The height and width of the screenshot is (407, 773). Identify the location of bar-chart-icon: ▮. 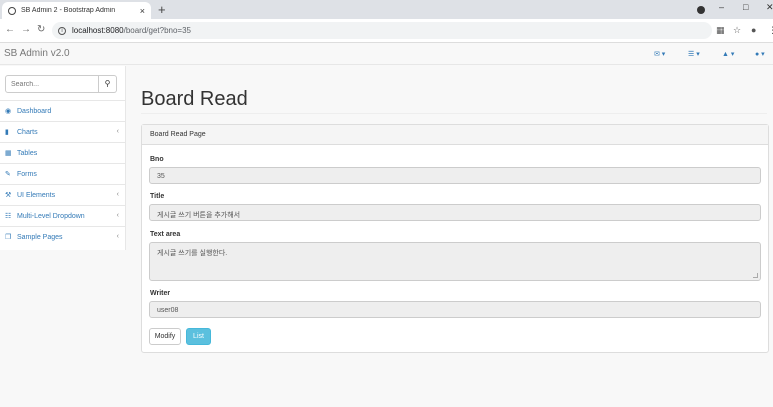
(7, 132).